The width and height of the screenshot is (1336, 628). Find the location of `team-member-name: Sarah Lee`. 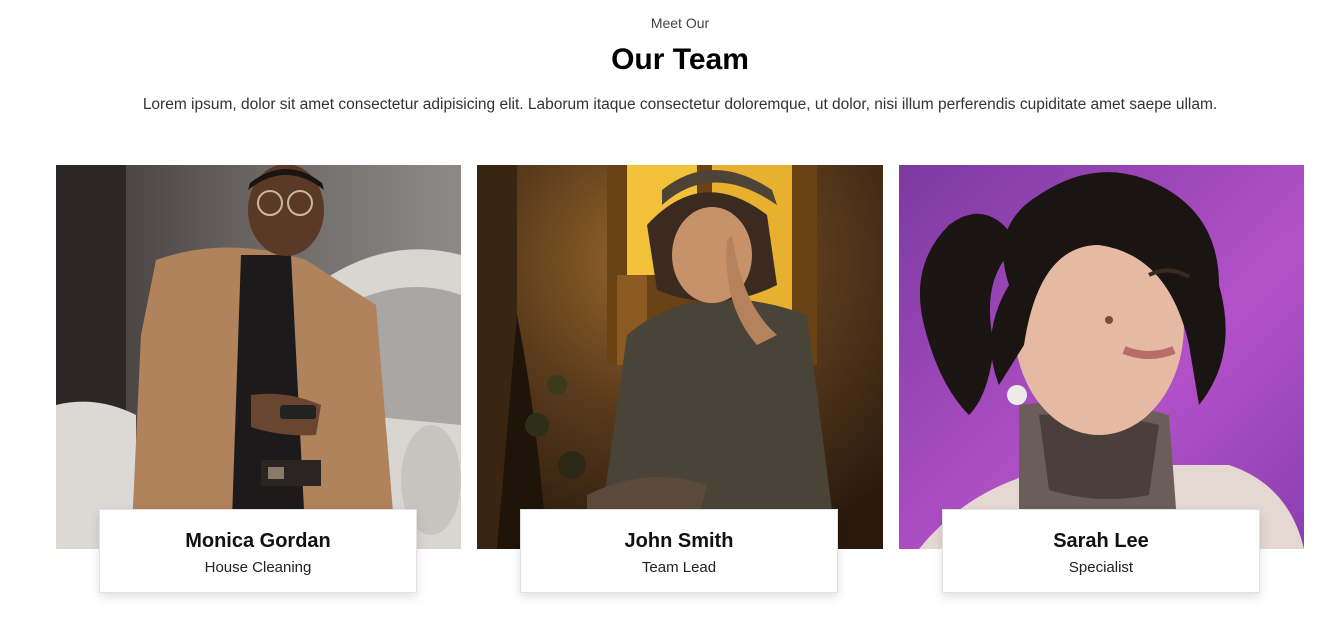

team-member-name: Sarah Lee is located at coordinates (1101, 541).